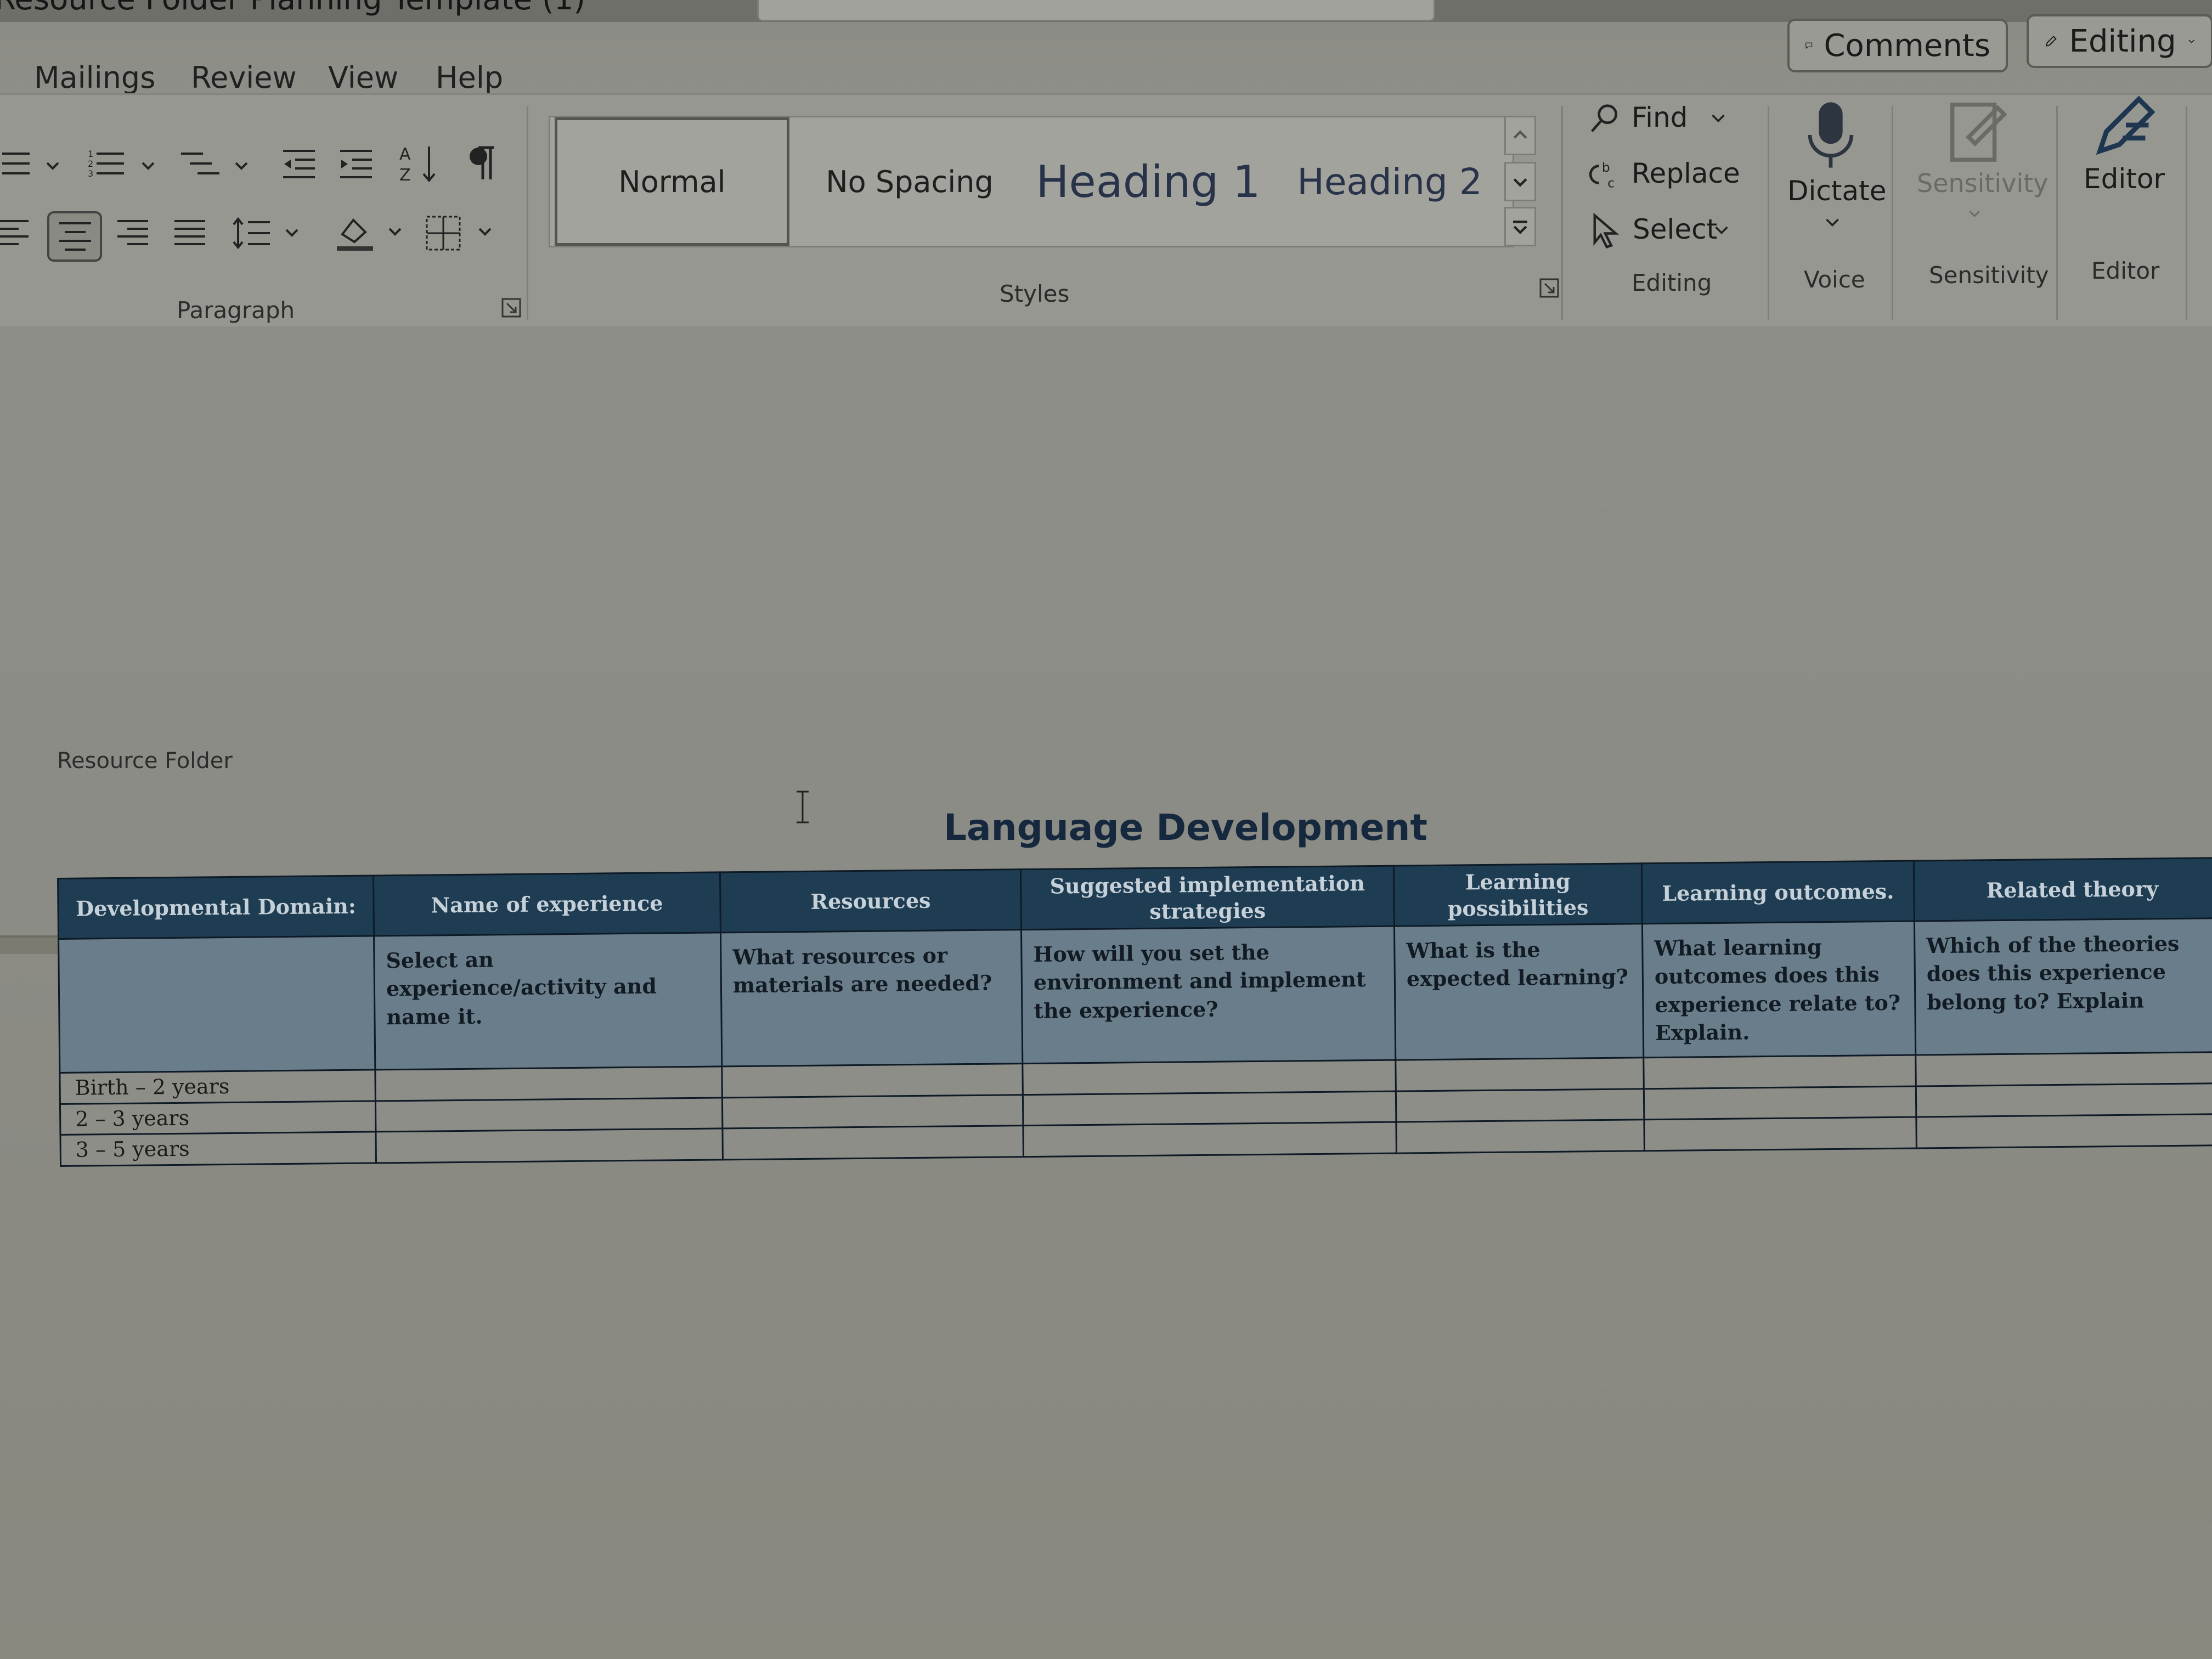 Image resolution: width=2212 pixels, height=1659 pixels. What do you see at coordinates (133, 234) in the screenshot?
I see `align-right-icon` at bounding box center [133, 234].